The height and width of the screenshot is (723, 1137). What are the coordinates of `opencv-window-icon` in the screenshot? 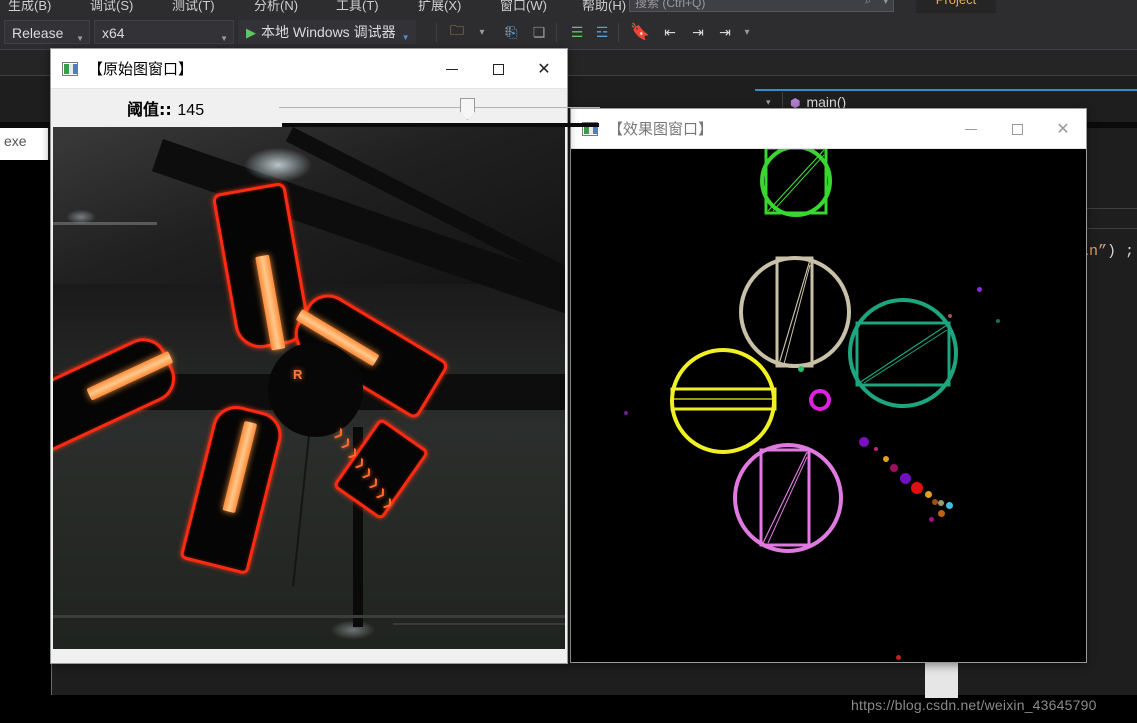 It's located at (70, 68).